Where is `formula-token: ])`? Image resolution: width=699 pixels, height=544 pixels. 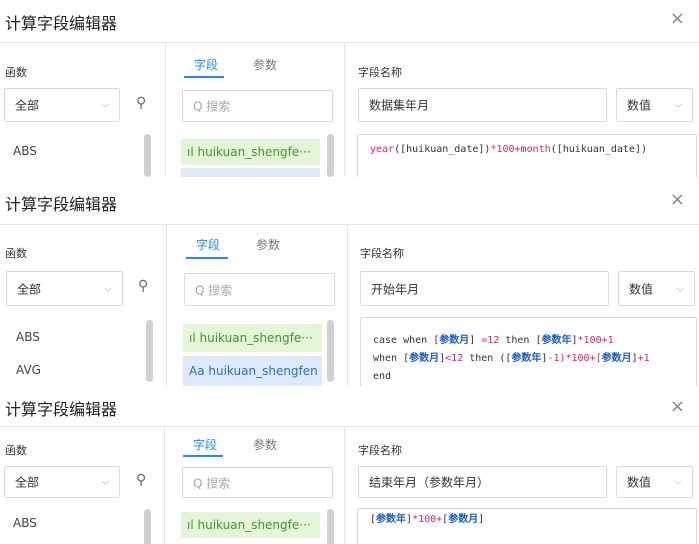 formula-token: ]) is located at coordinates (484, 149).